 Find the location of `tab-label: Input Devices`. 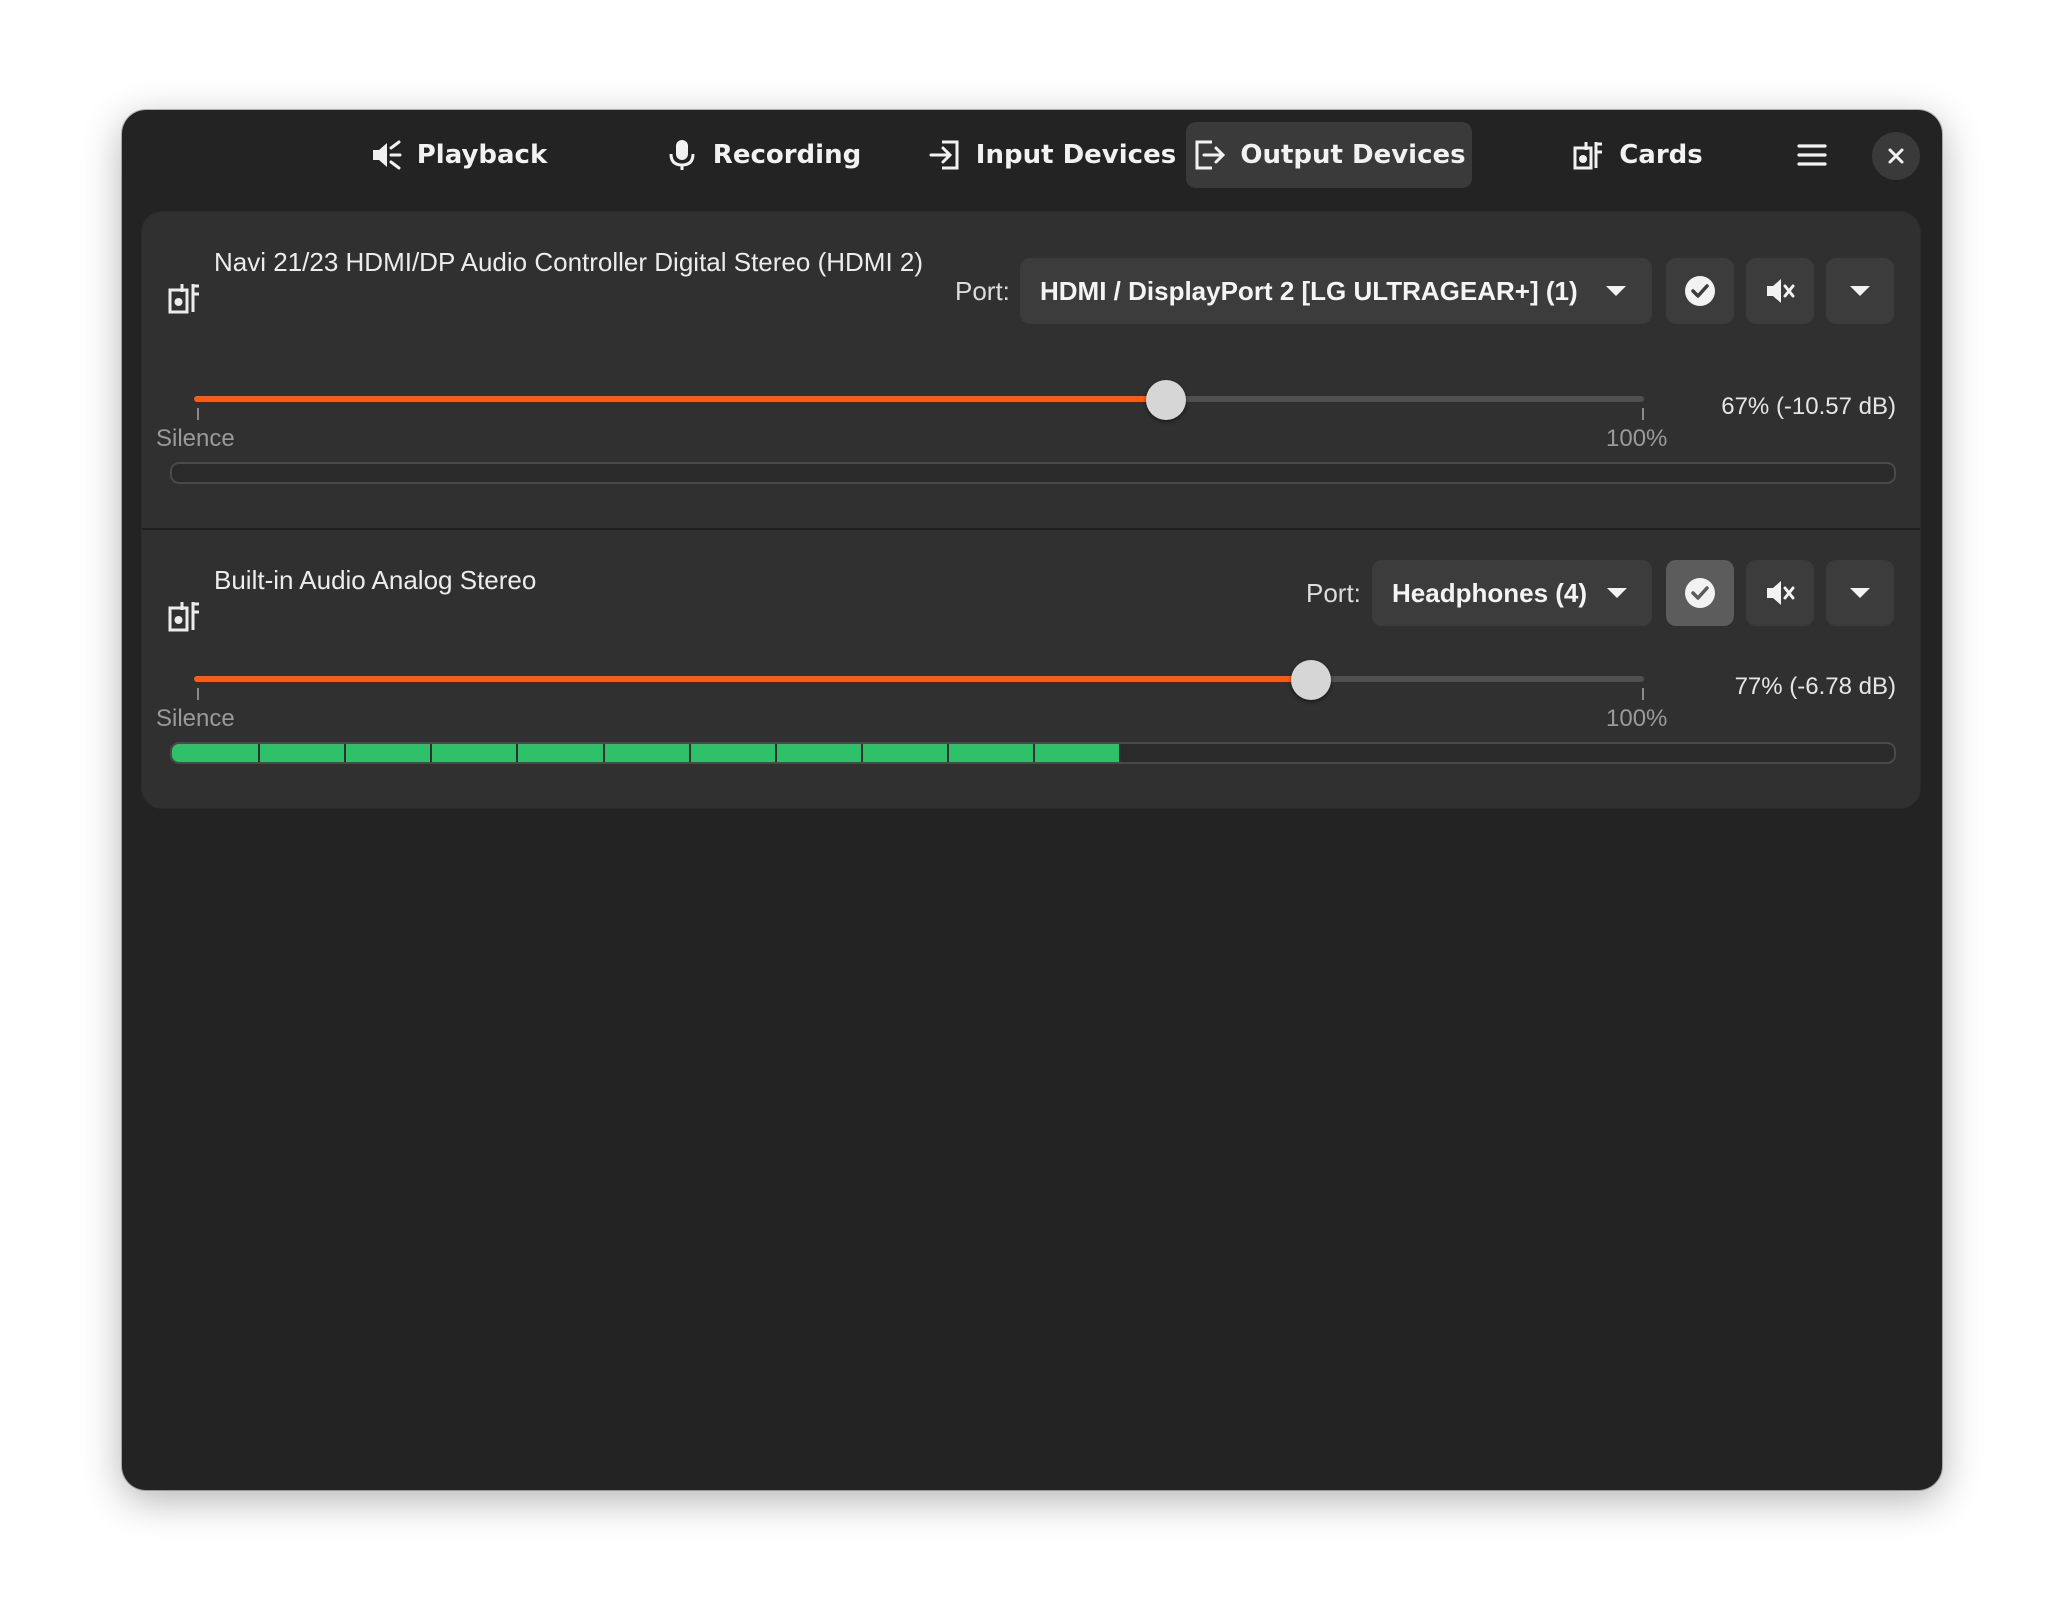

tab-label: Input Devices is located at coordinates (1076, 155).